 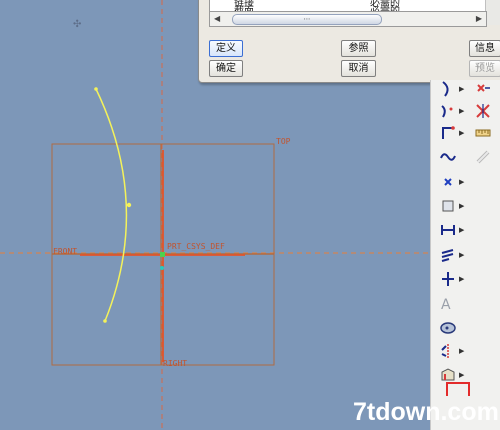 What do you see at coordinates (307, 19) in the screenshot?
I see `scroll-thumb: ⋯` at bounding box center [307, 19].